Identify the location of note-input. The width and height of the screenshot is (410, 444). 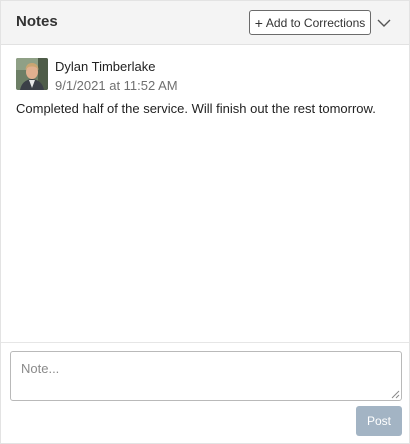
(206, 376).